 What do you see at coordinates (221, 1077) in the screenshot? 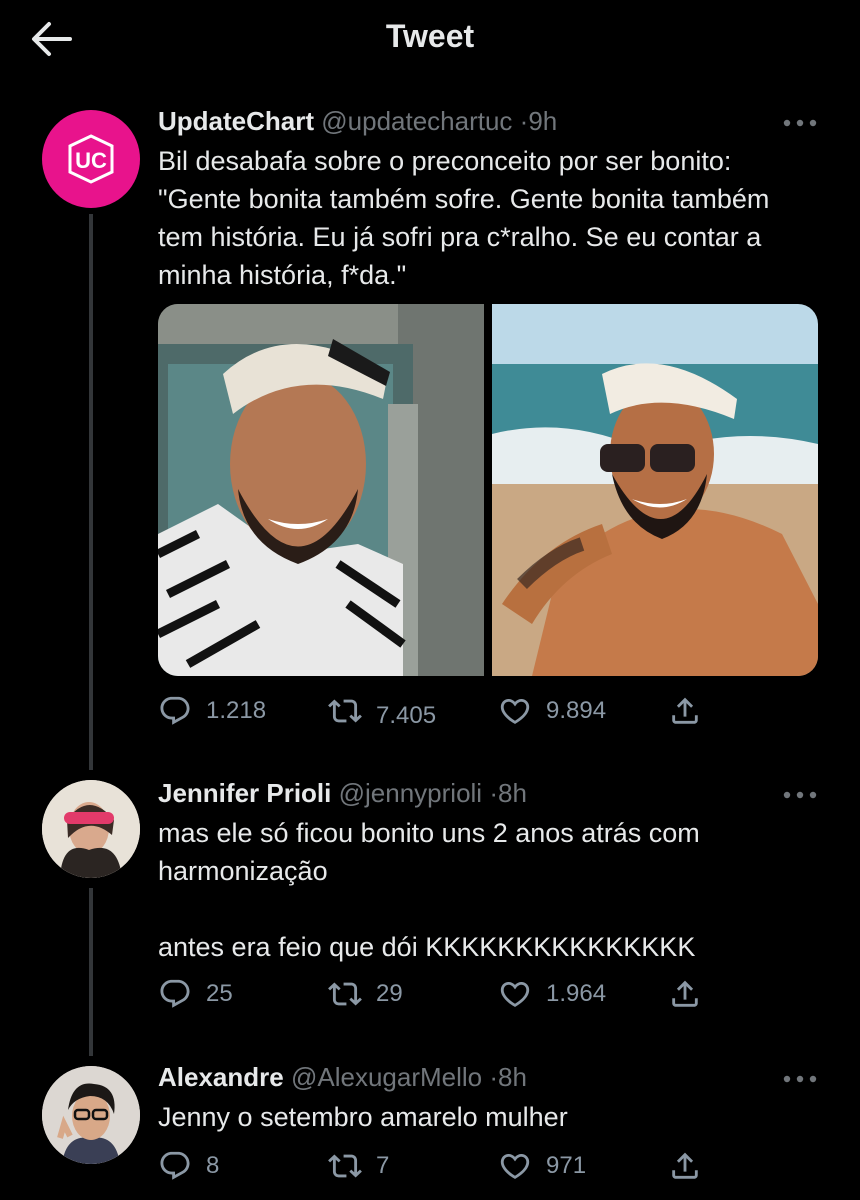
I see `display-name: Alexandre` at bounding box center [221, 1077].